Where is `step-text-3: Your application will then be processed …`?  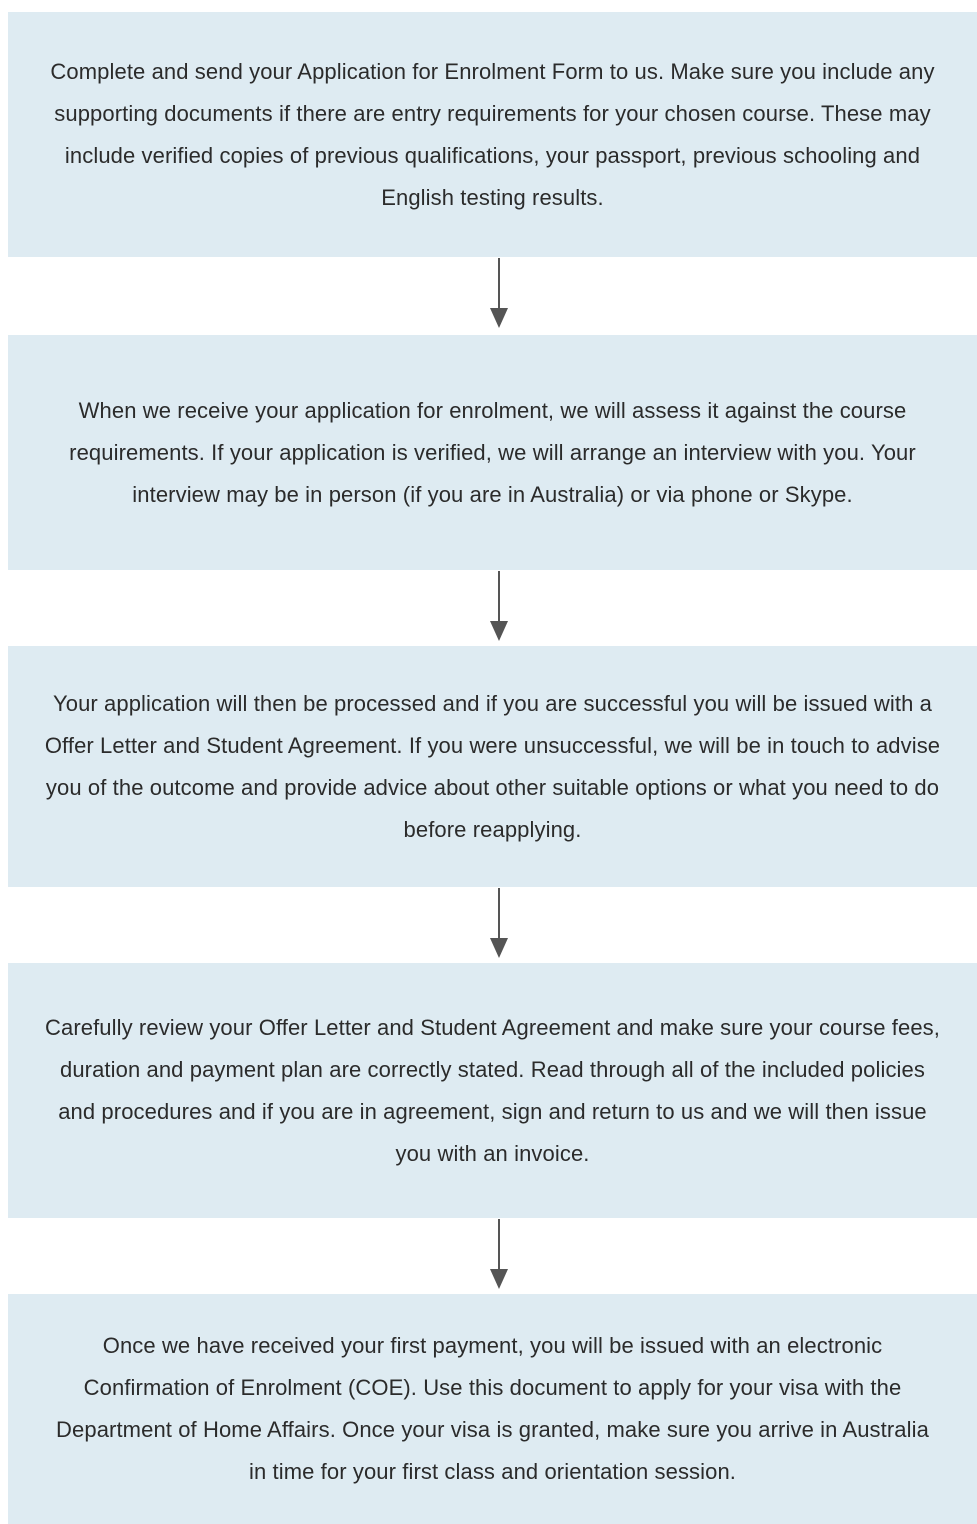 step-text-3: Your application will then be processed … is located at coordinates (492, 766).